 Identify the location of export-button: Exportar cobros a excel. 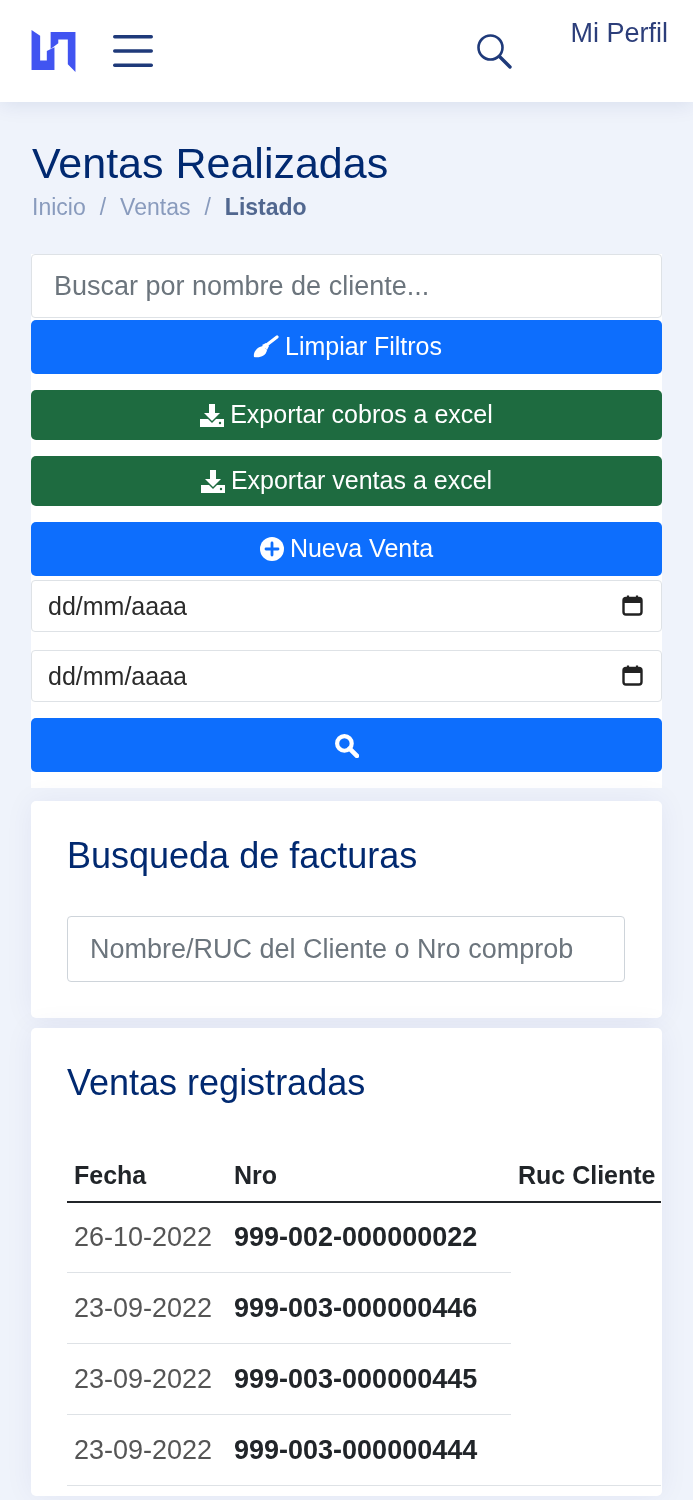
(346, 415).